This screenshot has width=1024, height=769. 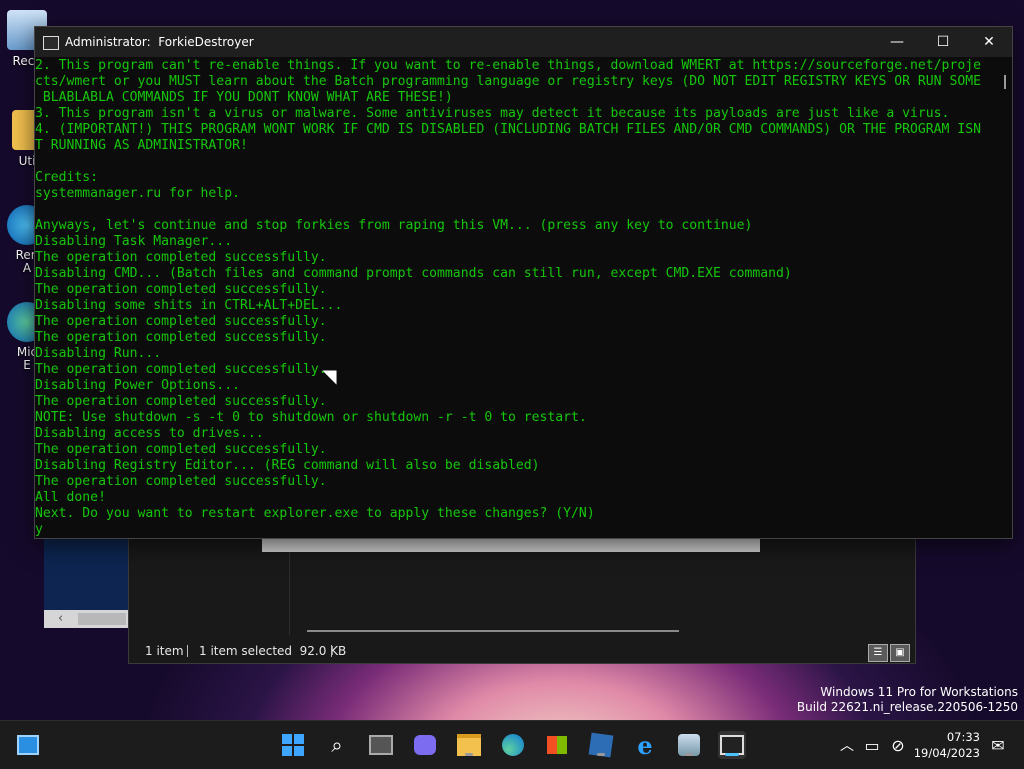 I want to click on console-line: All done!, so click(x=70, y=497).